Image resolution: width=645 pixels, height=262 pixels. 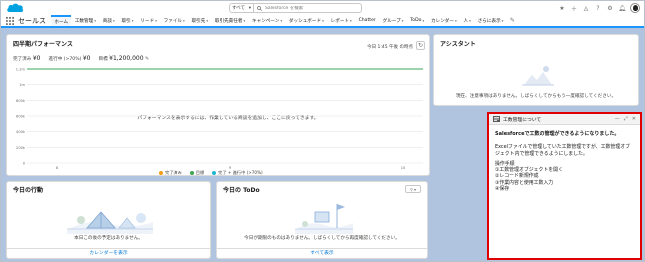 I want to click on nav-tab: ダッシュボード ▾, so click(x=307, y=20).